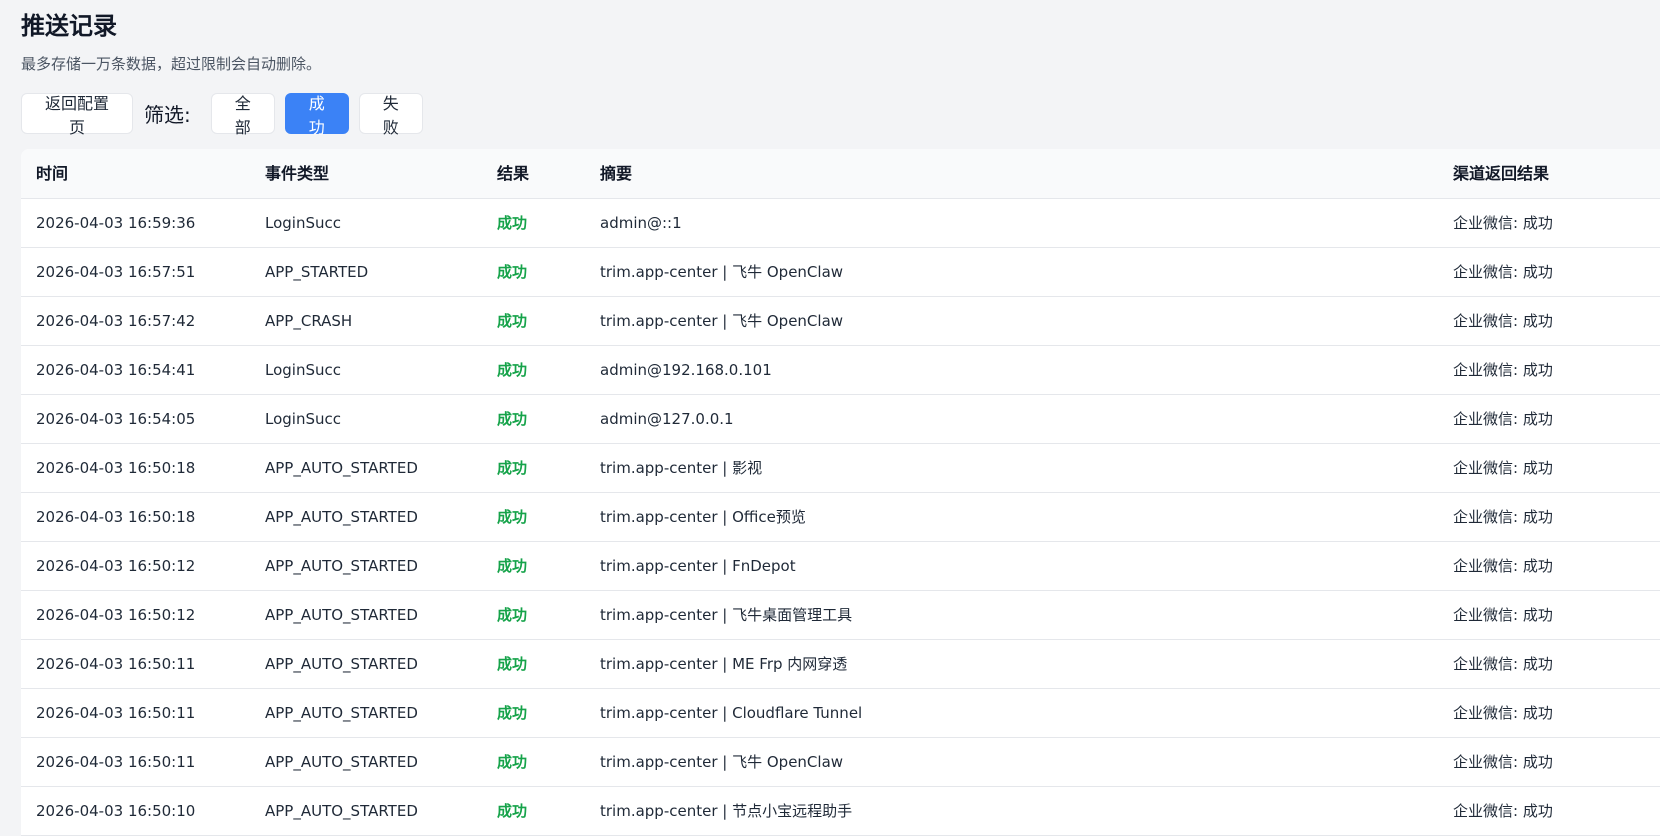 This screenshot has width=1660, height=836. Describe the element at coordinates (116, 811) in the screenshot. I see `cell-time: 2026-04-03 16:50:10` at that location.